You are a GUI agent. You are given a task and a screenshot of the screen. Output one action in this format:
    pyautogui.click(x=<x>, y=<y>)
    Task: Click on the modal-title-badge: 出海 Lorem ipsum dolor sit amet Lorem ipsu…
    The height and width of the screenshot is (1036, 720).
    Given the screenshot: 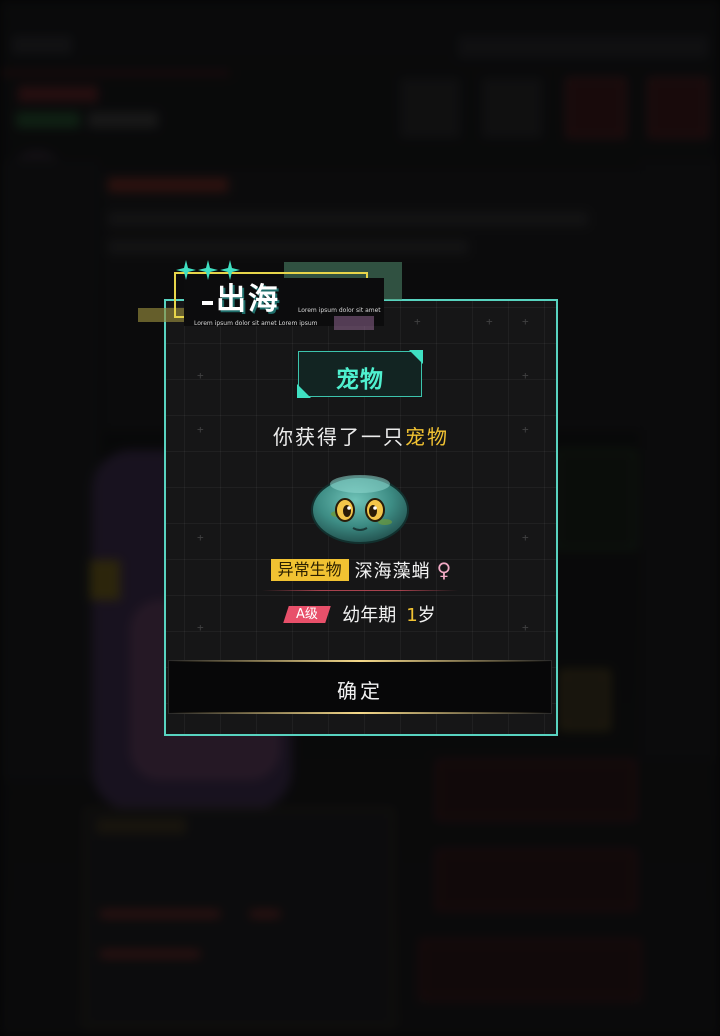 What is the action you would take?
    pyautogui.click(x=273, y=298)
    